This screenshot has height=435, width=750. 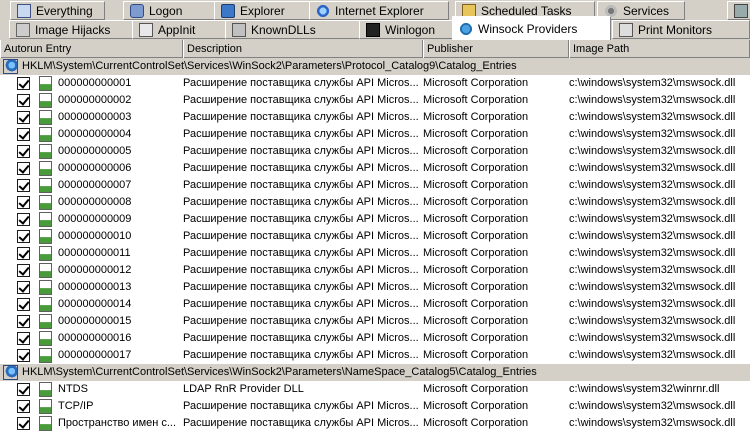 What do you see at coordinates (95, 83) in the screenshot?
I see `entry-name: 000000000001` at bounding box center [95, 83].